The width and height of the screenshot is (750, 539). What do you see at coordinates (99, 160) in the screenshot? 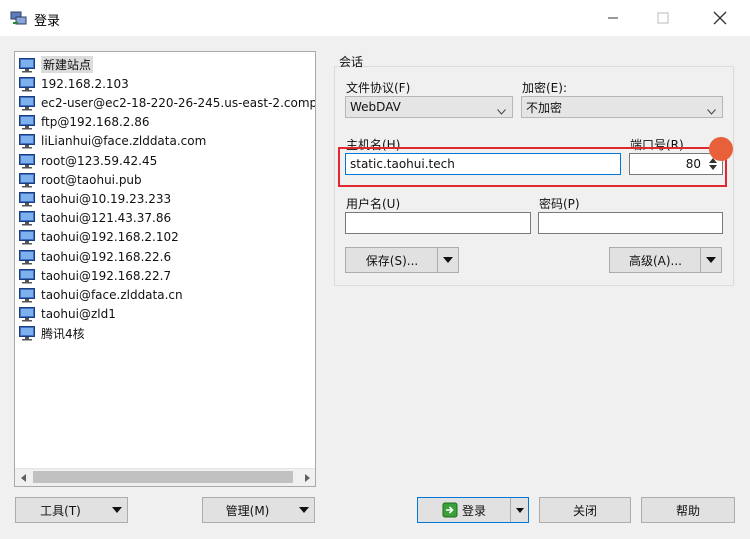
I see `site-item-label: root@123.59.42.45` at bounding box center [99, 160].